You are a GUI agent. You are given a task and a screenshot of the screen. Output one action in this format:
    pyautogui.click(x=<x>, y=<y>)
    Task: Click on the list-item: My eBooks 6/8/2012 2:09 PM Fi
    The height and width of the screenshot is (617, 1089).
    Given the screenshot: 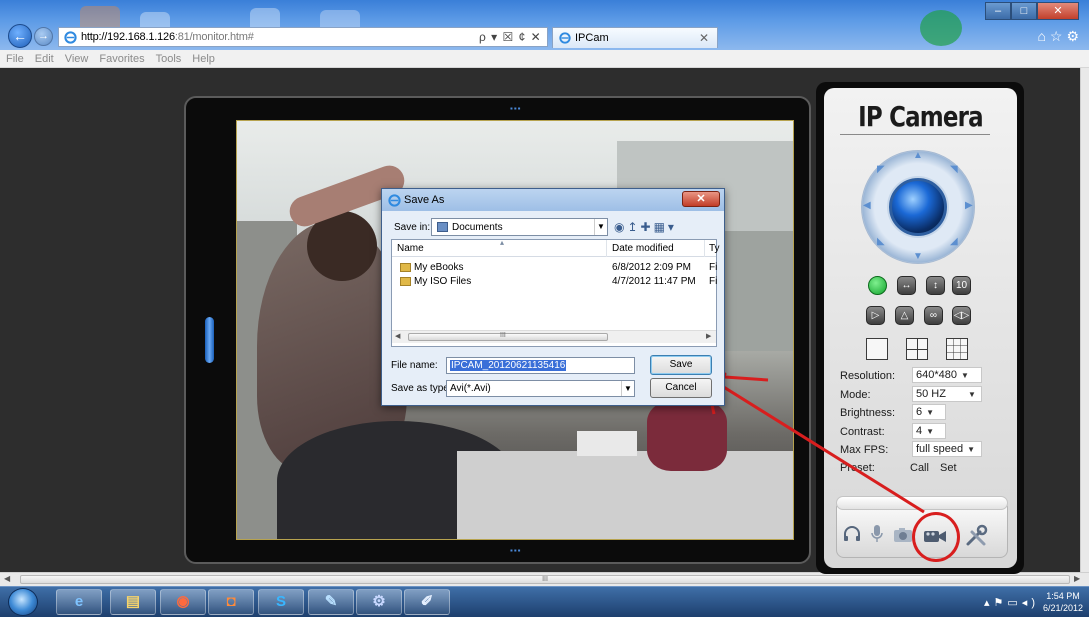 What is the action you would take?
    pyautogui.click(x=555, y=268)
    